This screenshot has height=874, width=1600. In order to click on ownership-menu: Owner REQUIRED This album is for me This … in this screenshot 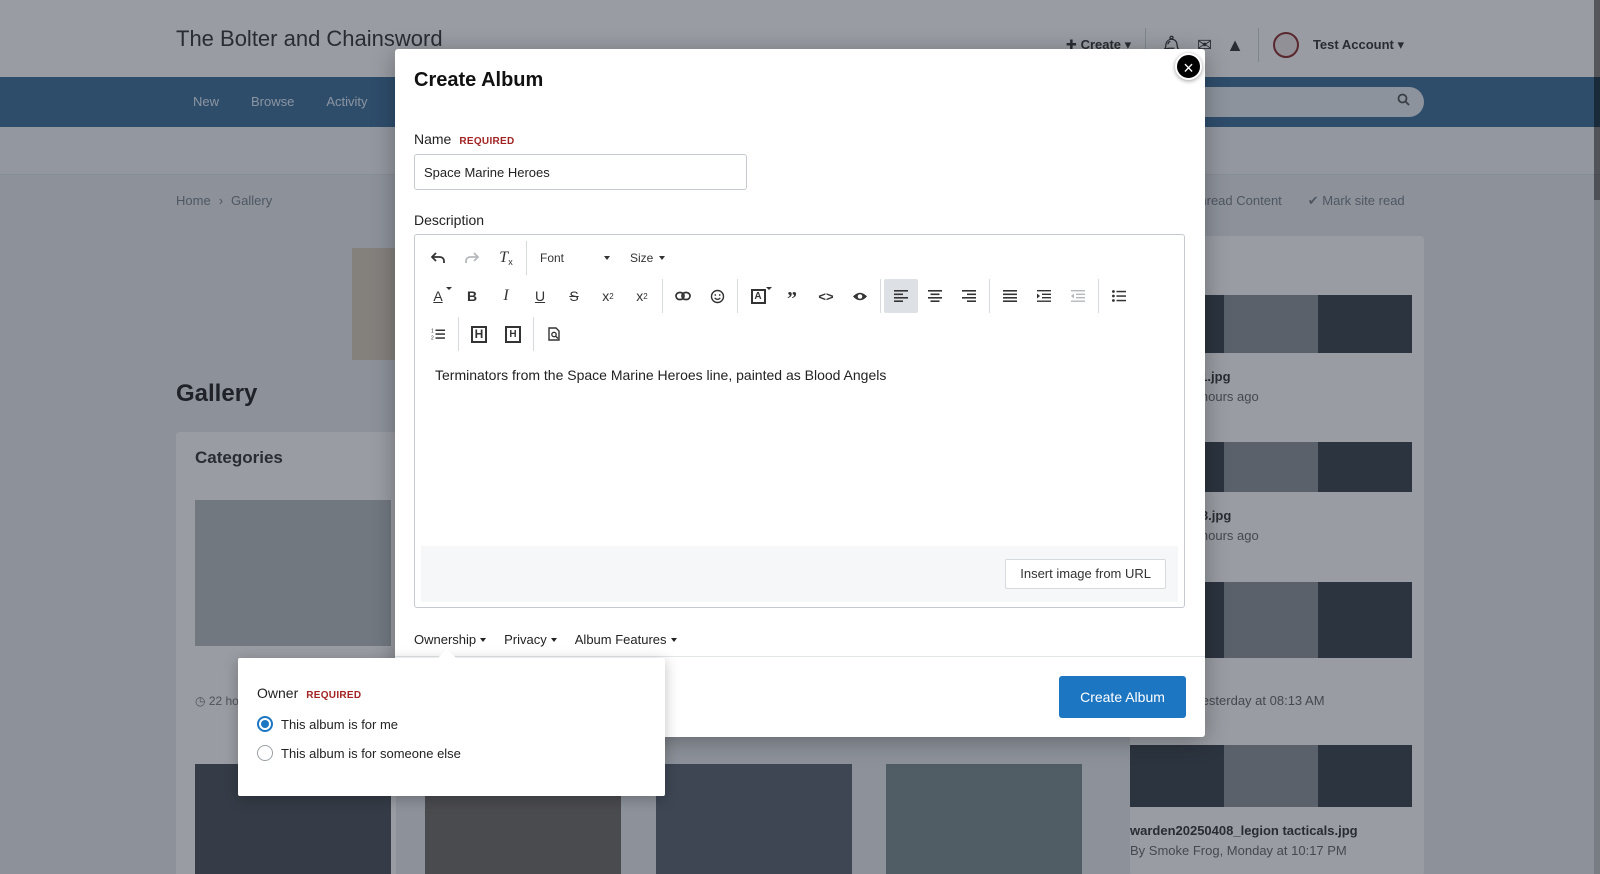, I will do `click(451, 722)`.